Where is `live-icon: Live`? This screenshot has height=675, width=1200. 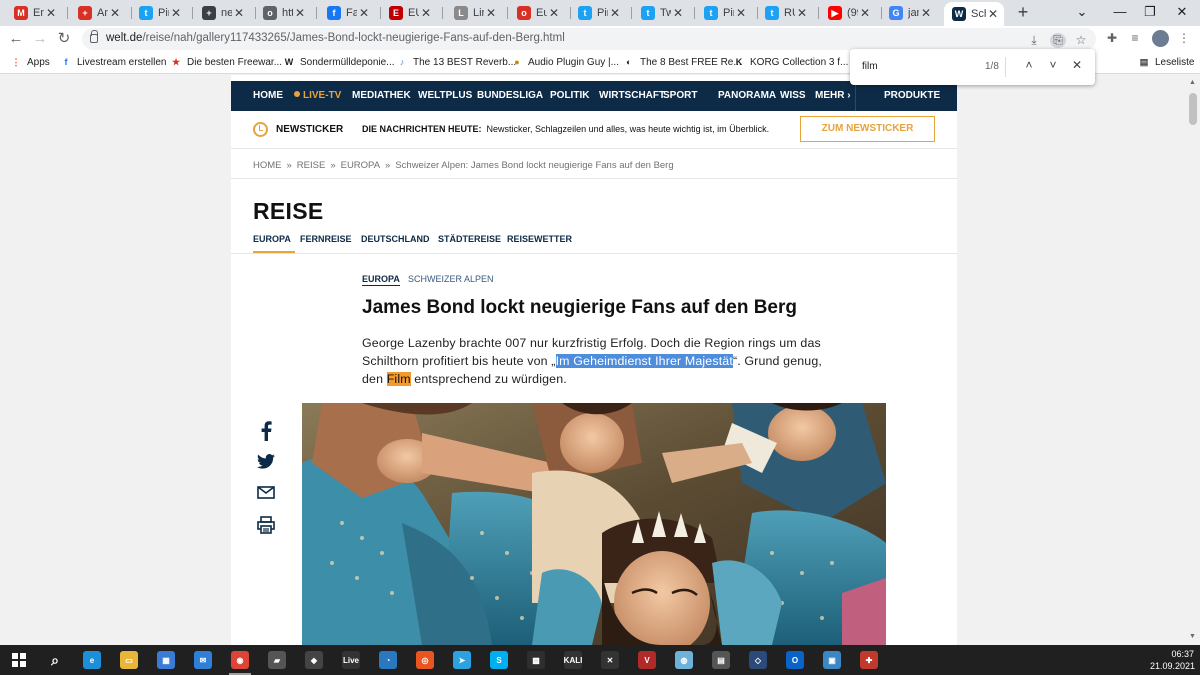 live-icon: Live is located at coordinates (351, 660).